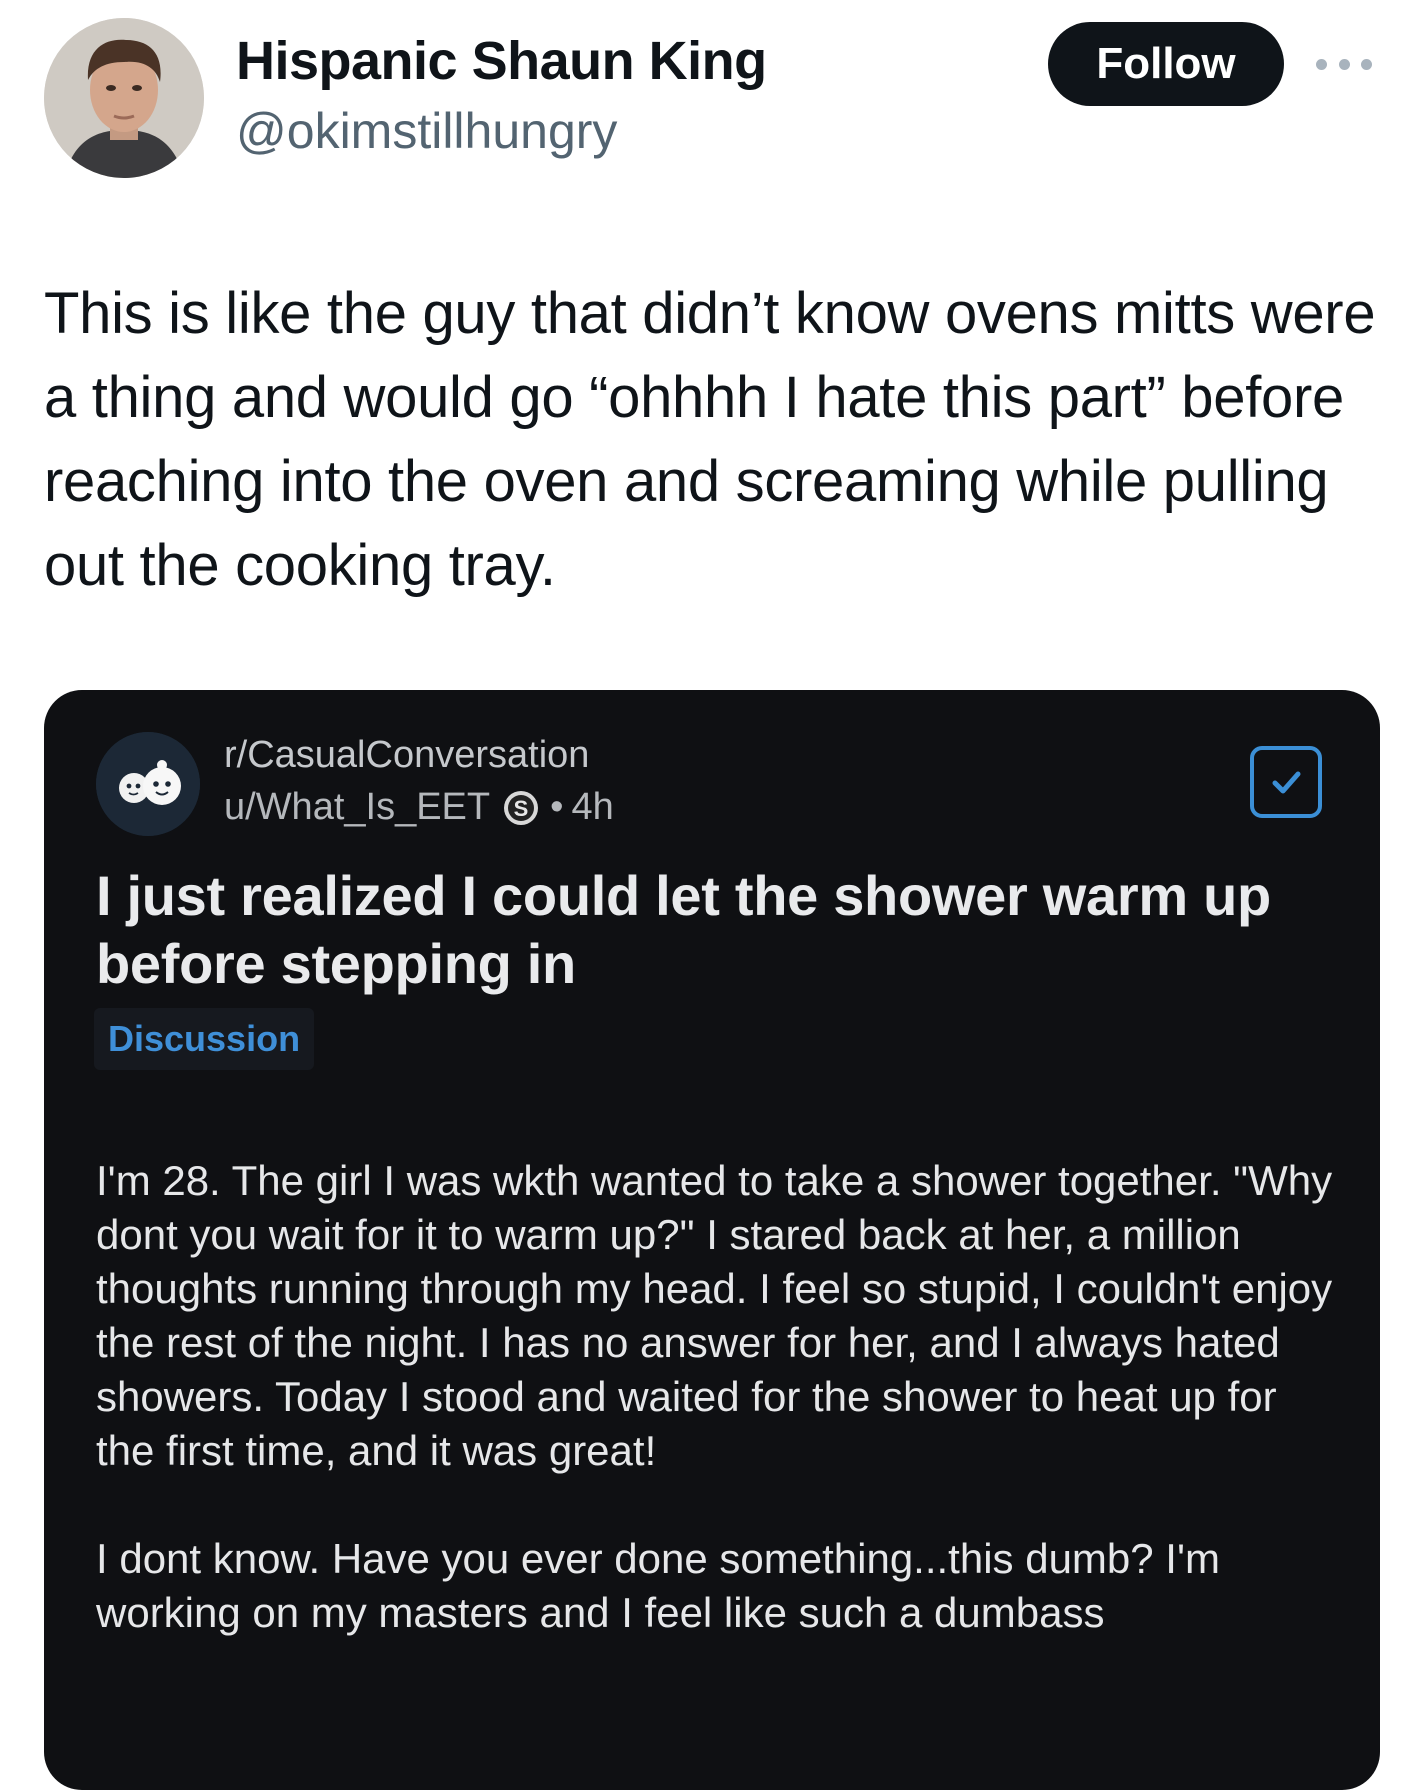  I want to click on follow-button: Follow, so click(1166, 64).